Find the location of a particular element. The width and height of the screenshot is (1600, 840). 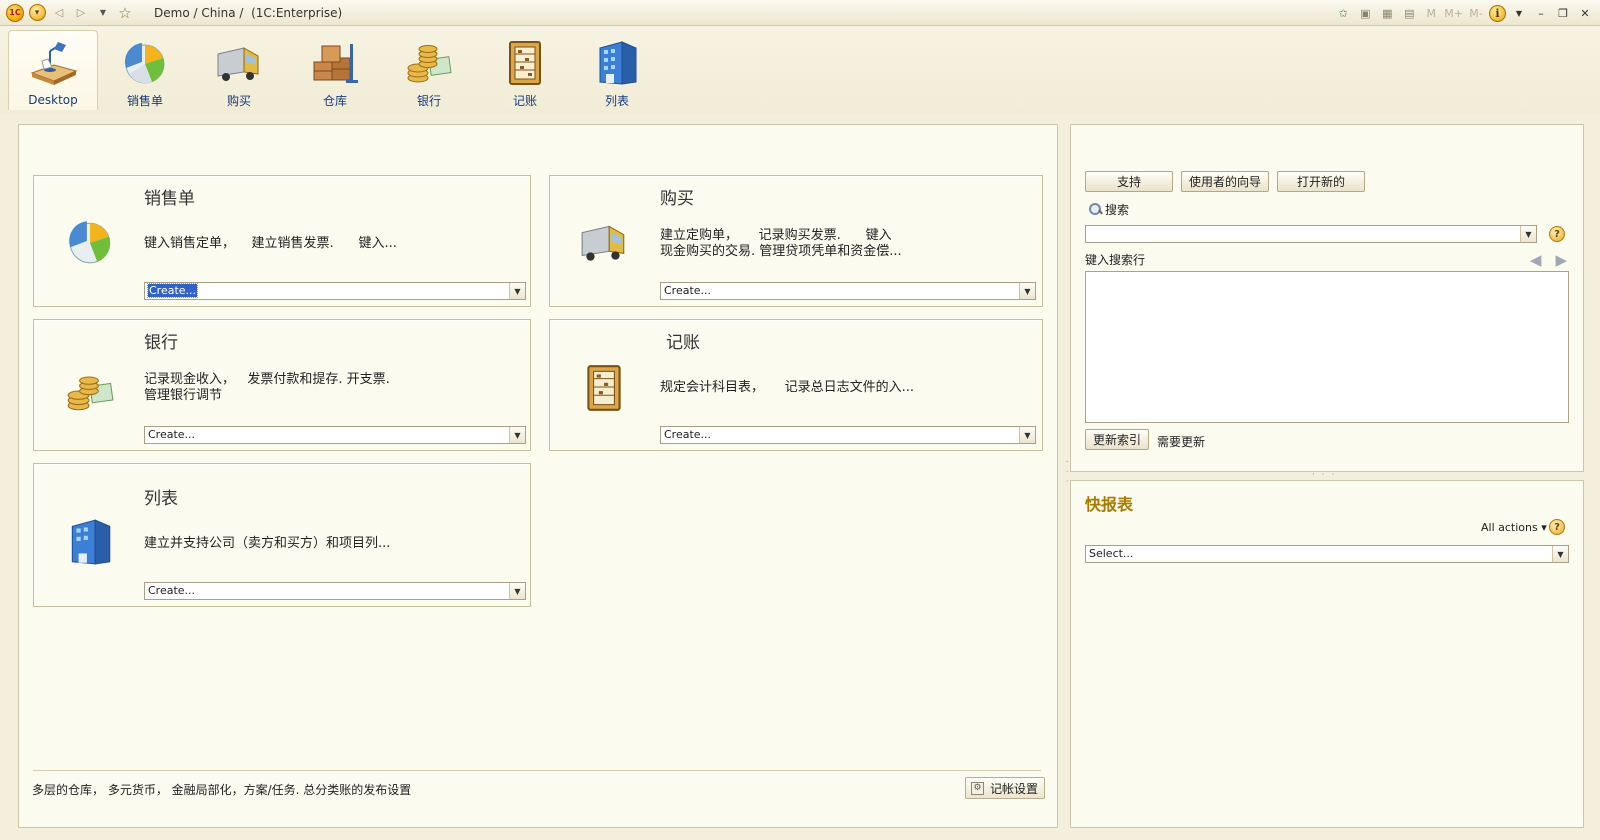

accounting-settings-button: ⚙ 记帐设置 is located at coordinates (1005, 788).